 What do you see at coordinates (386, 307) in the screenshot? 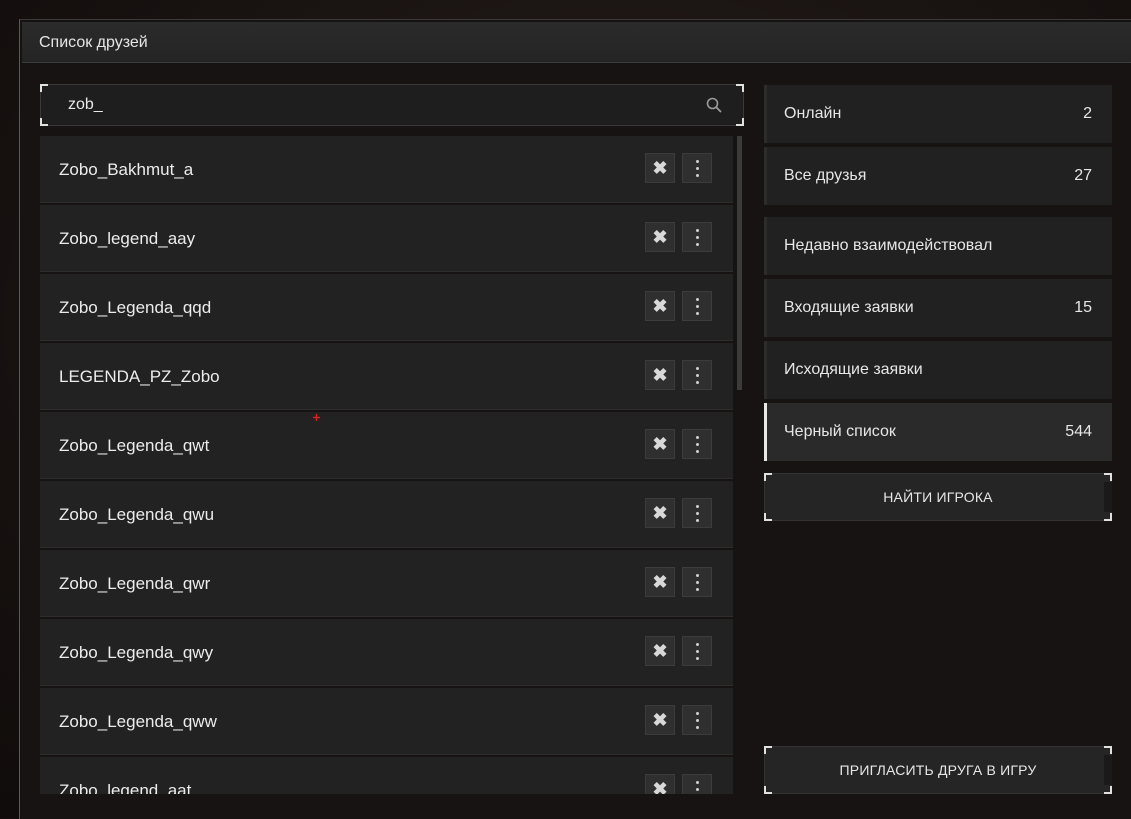
I see `friend-row: Zobo_Legenda_qqd ✖` at bounding box center [386, 307].